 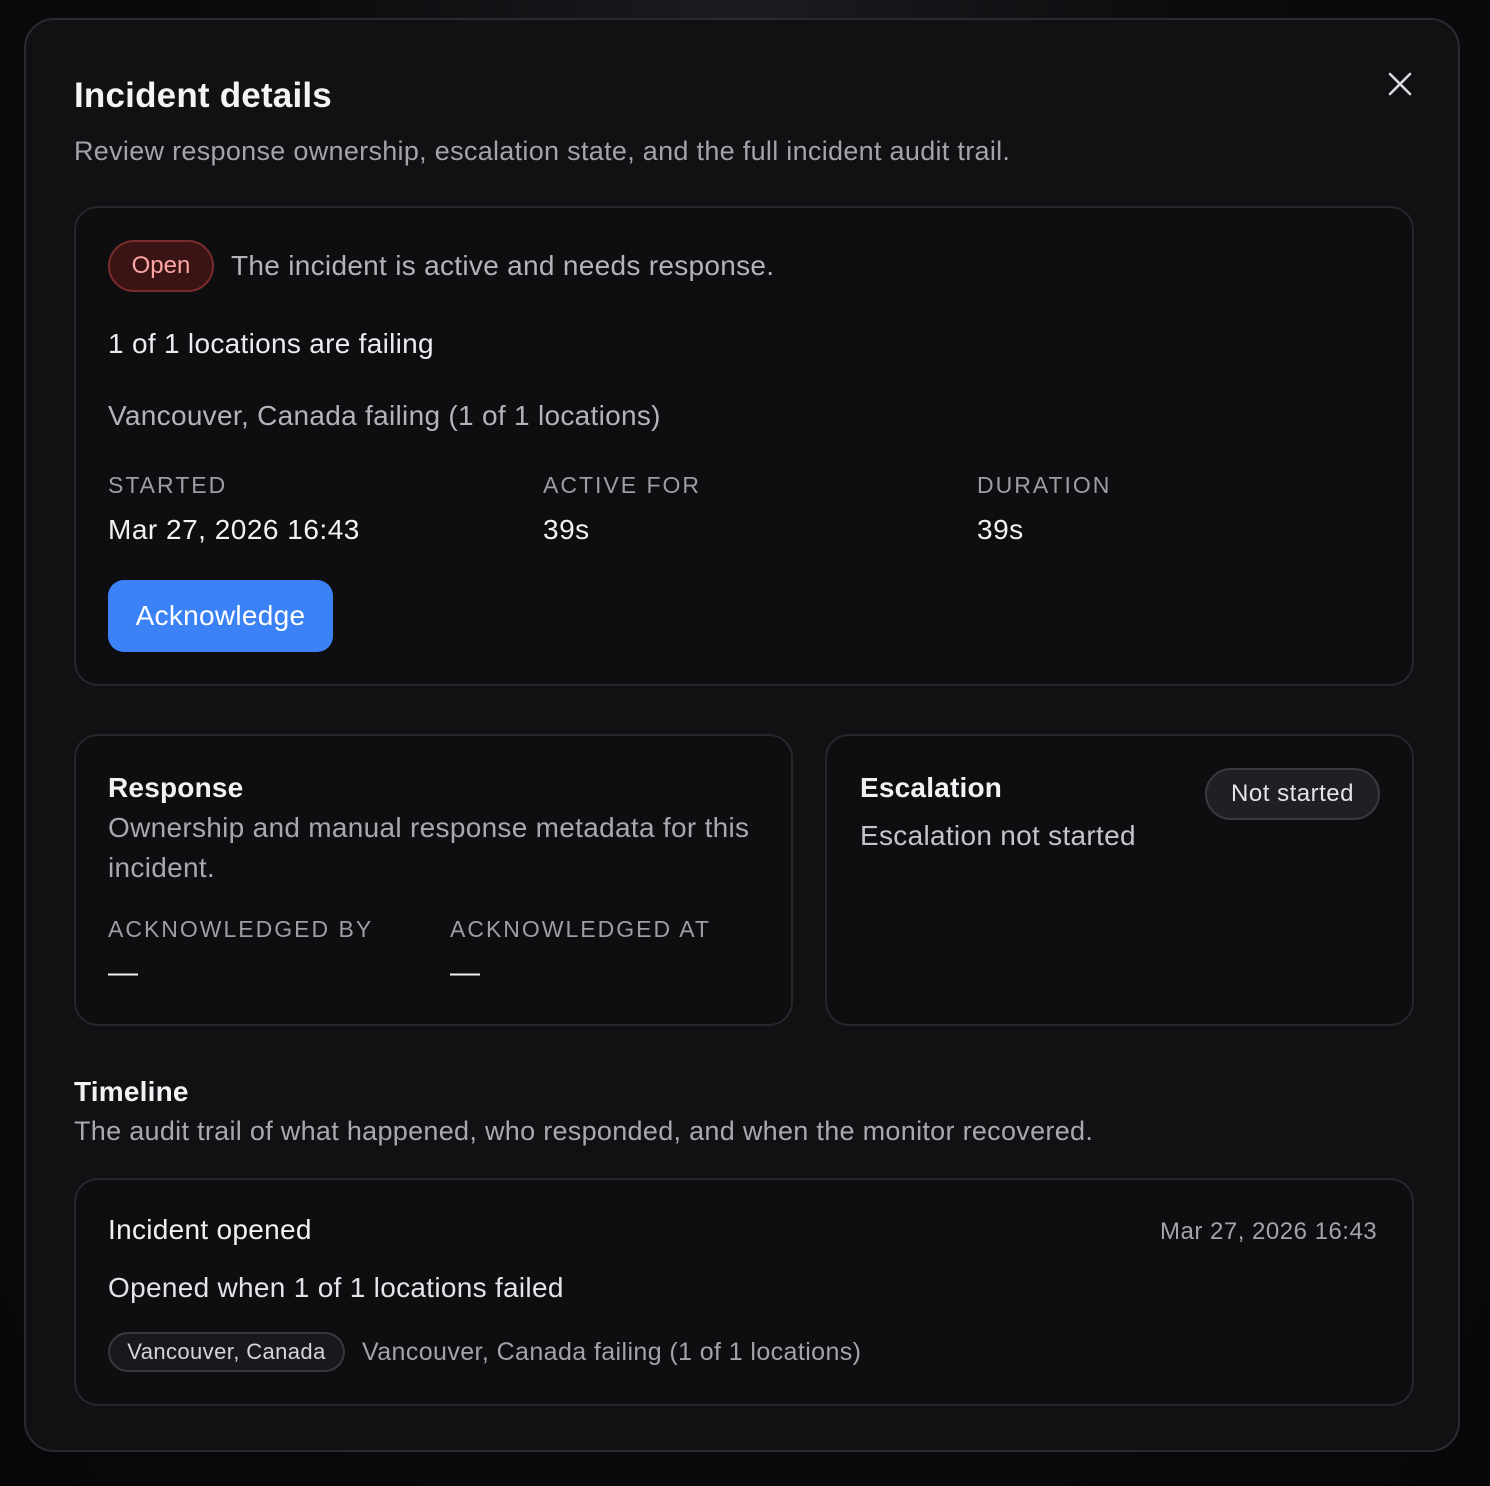 I want to click on started-label: STARTED, so click(x=168, y=485).